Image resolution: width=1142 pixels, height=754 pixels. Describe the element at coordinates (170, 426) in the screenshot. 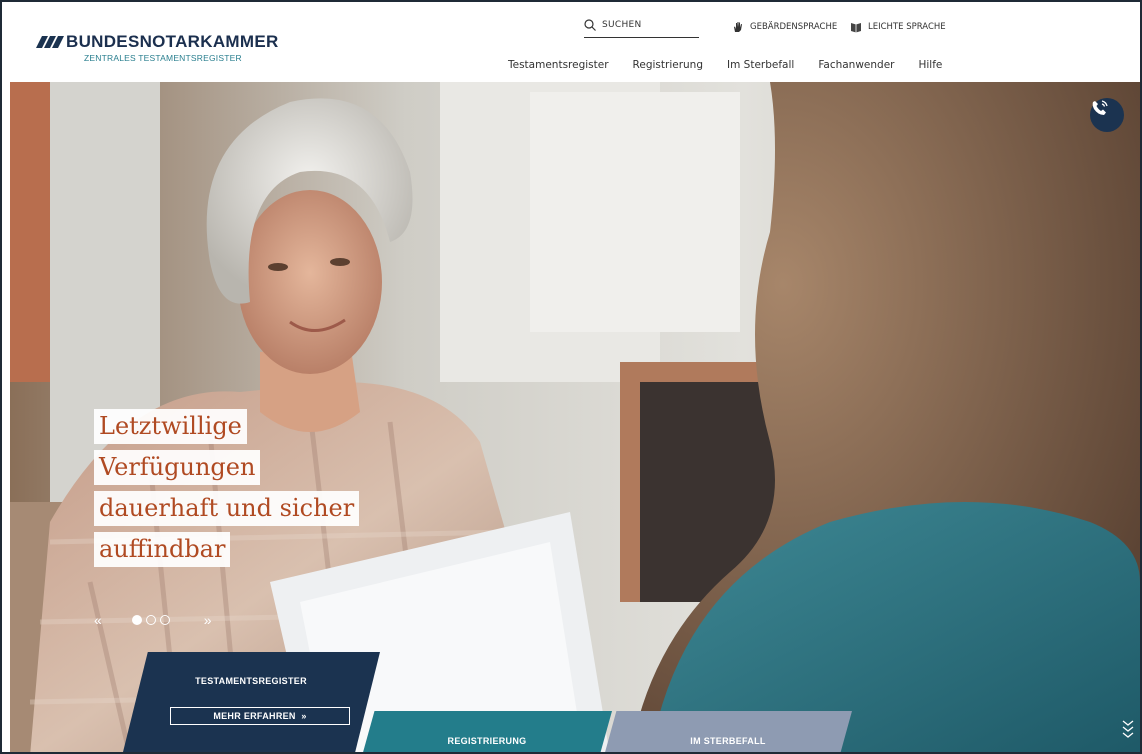

I see `headline-line-1: Letztwillige` at that location.